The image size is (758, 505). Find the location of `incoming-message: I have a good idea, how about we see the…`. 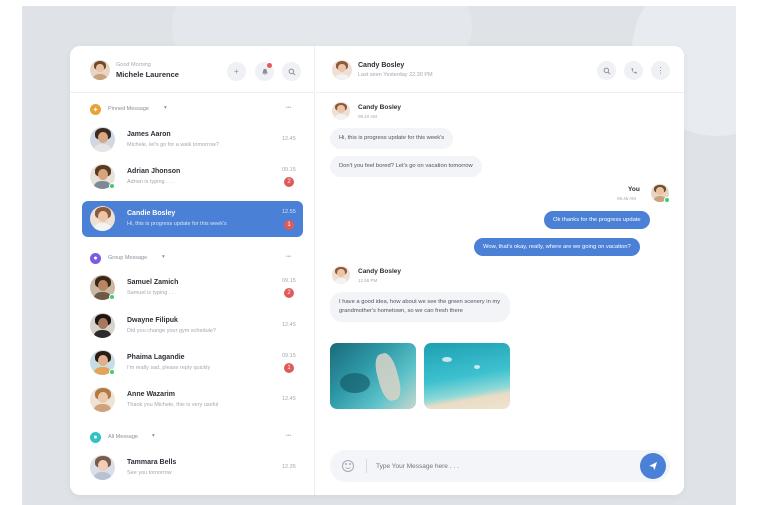

incoming-message: I have a good idea, how about we see the… is located at coordinates (420, 307).